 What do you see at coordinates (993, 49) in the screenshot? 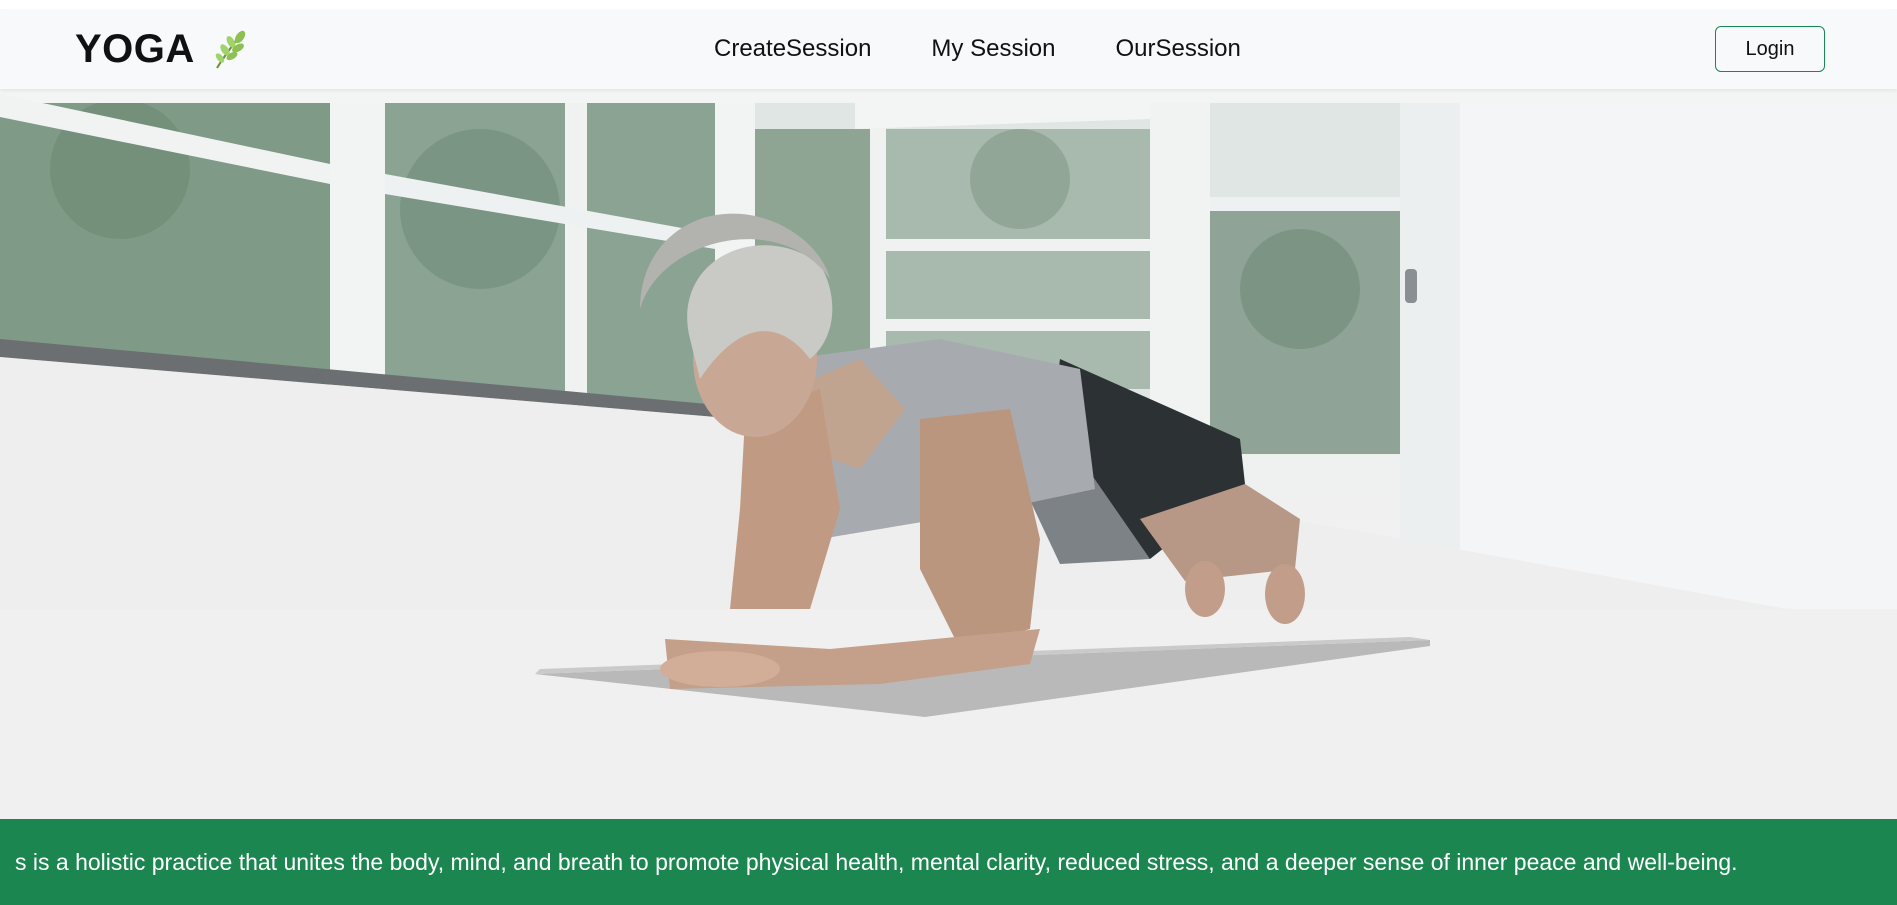
I see `nav-link-my-session: My Session` at bounding box center [993, 49].